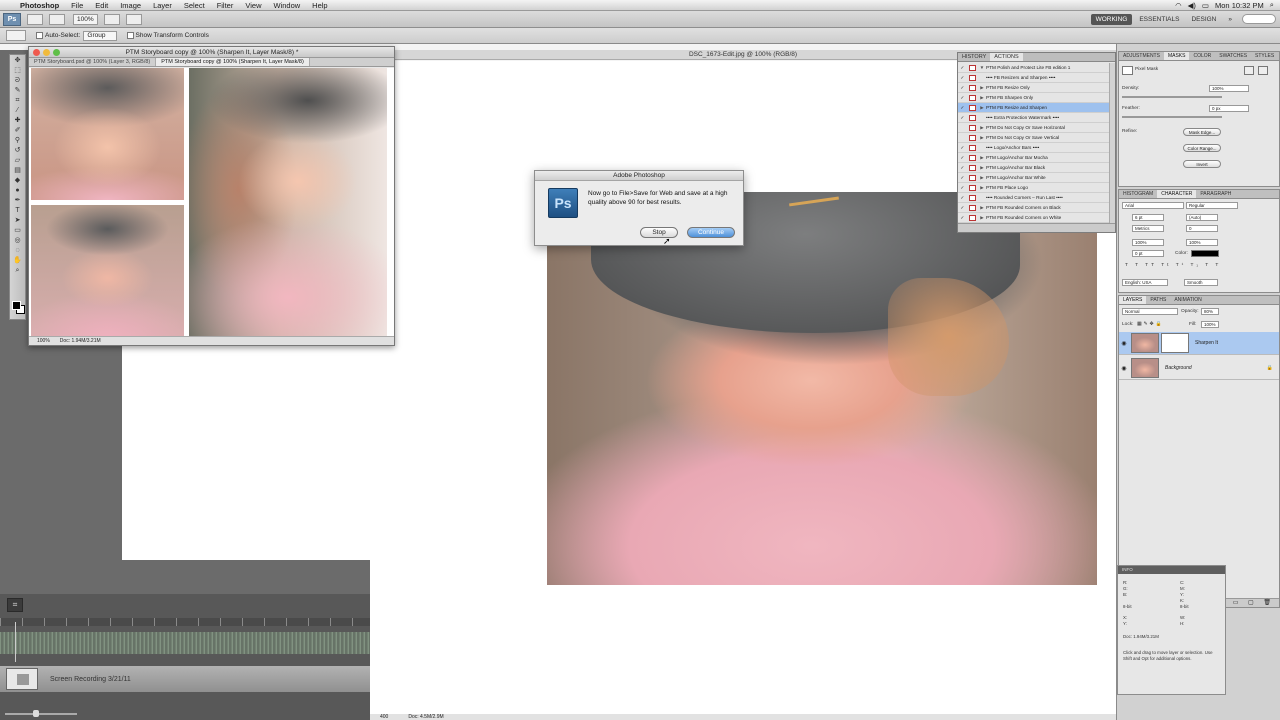 The image size is (1280, 720). Describe the element at coordinates (1202, 242) in the screenshot. I see `horizontal-scale-field: 100%` at that location.